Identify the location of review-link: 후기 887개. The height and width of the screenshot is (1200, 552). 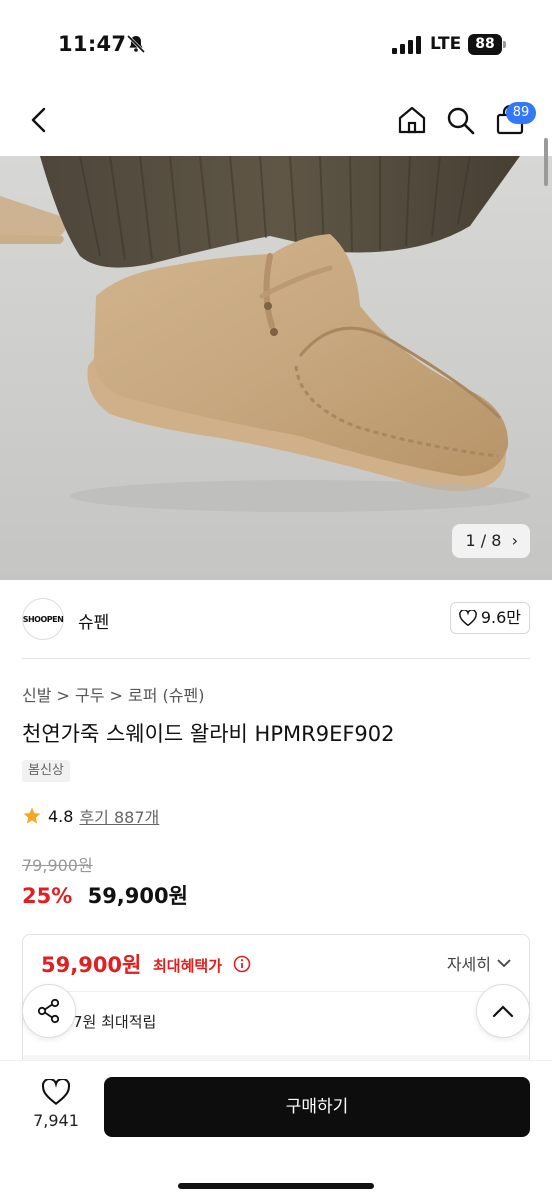
(119, 816).